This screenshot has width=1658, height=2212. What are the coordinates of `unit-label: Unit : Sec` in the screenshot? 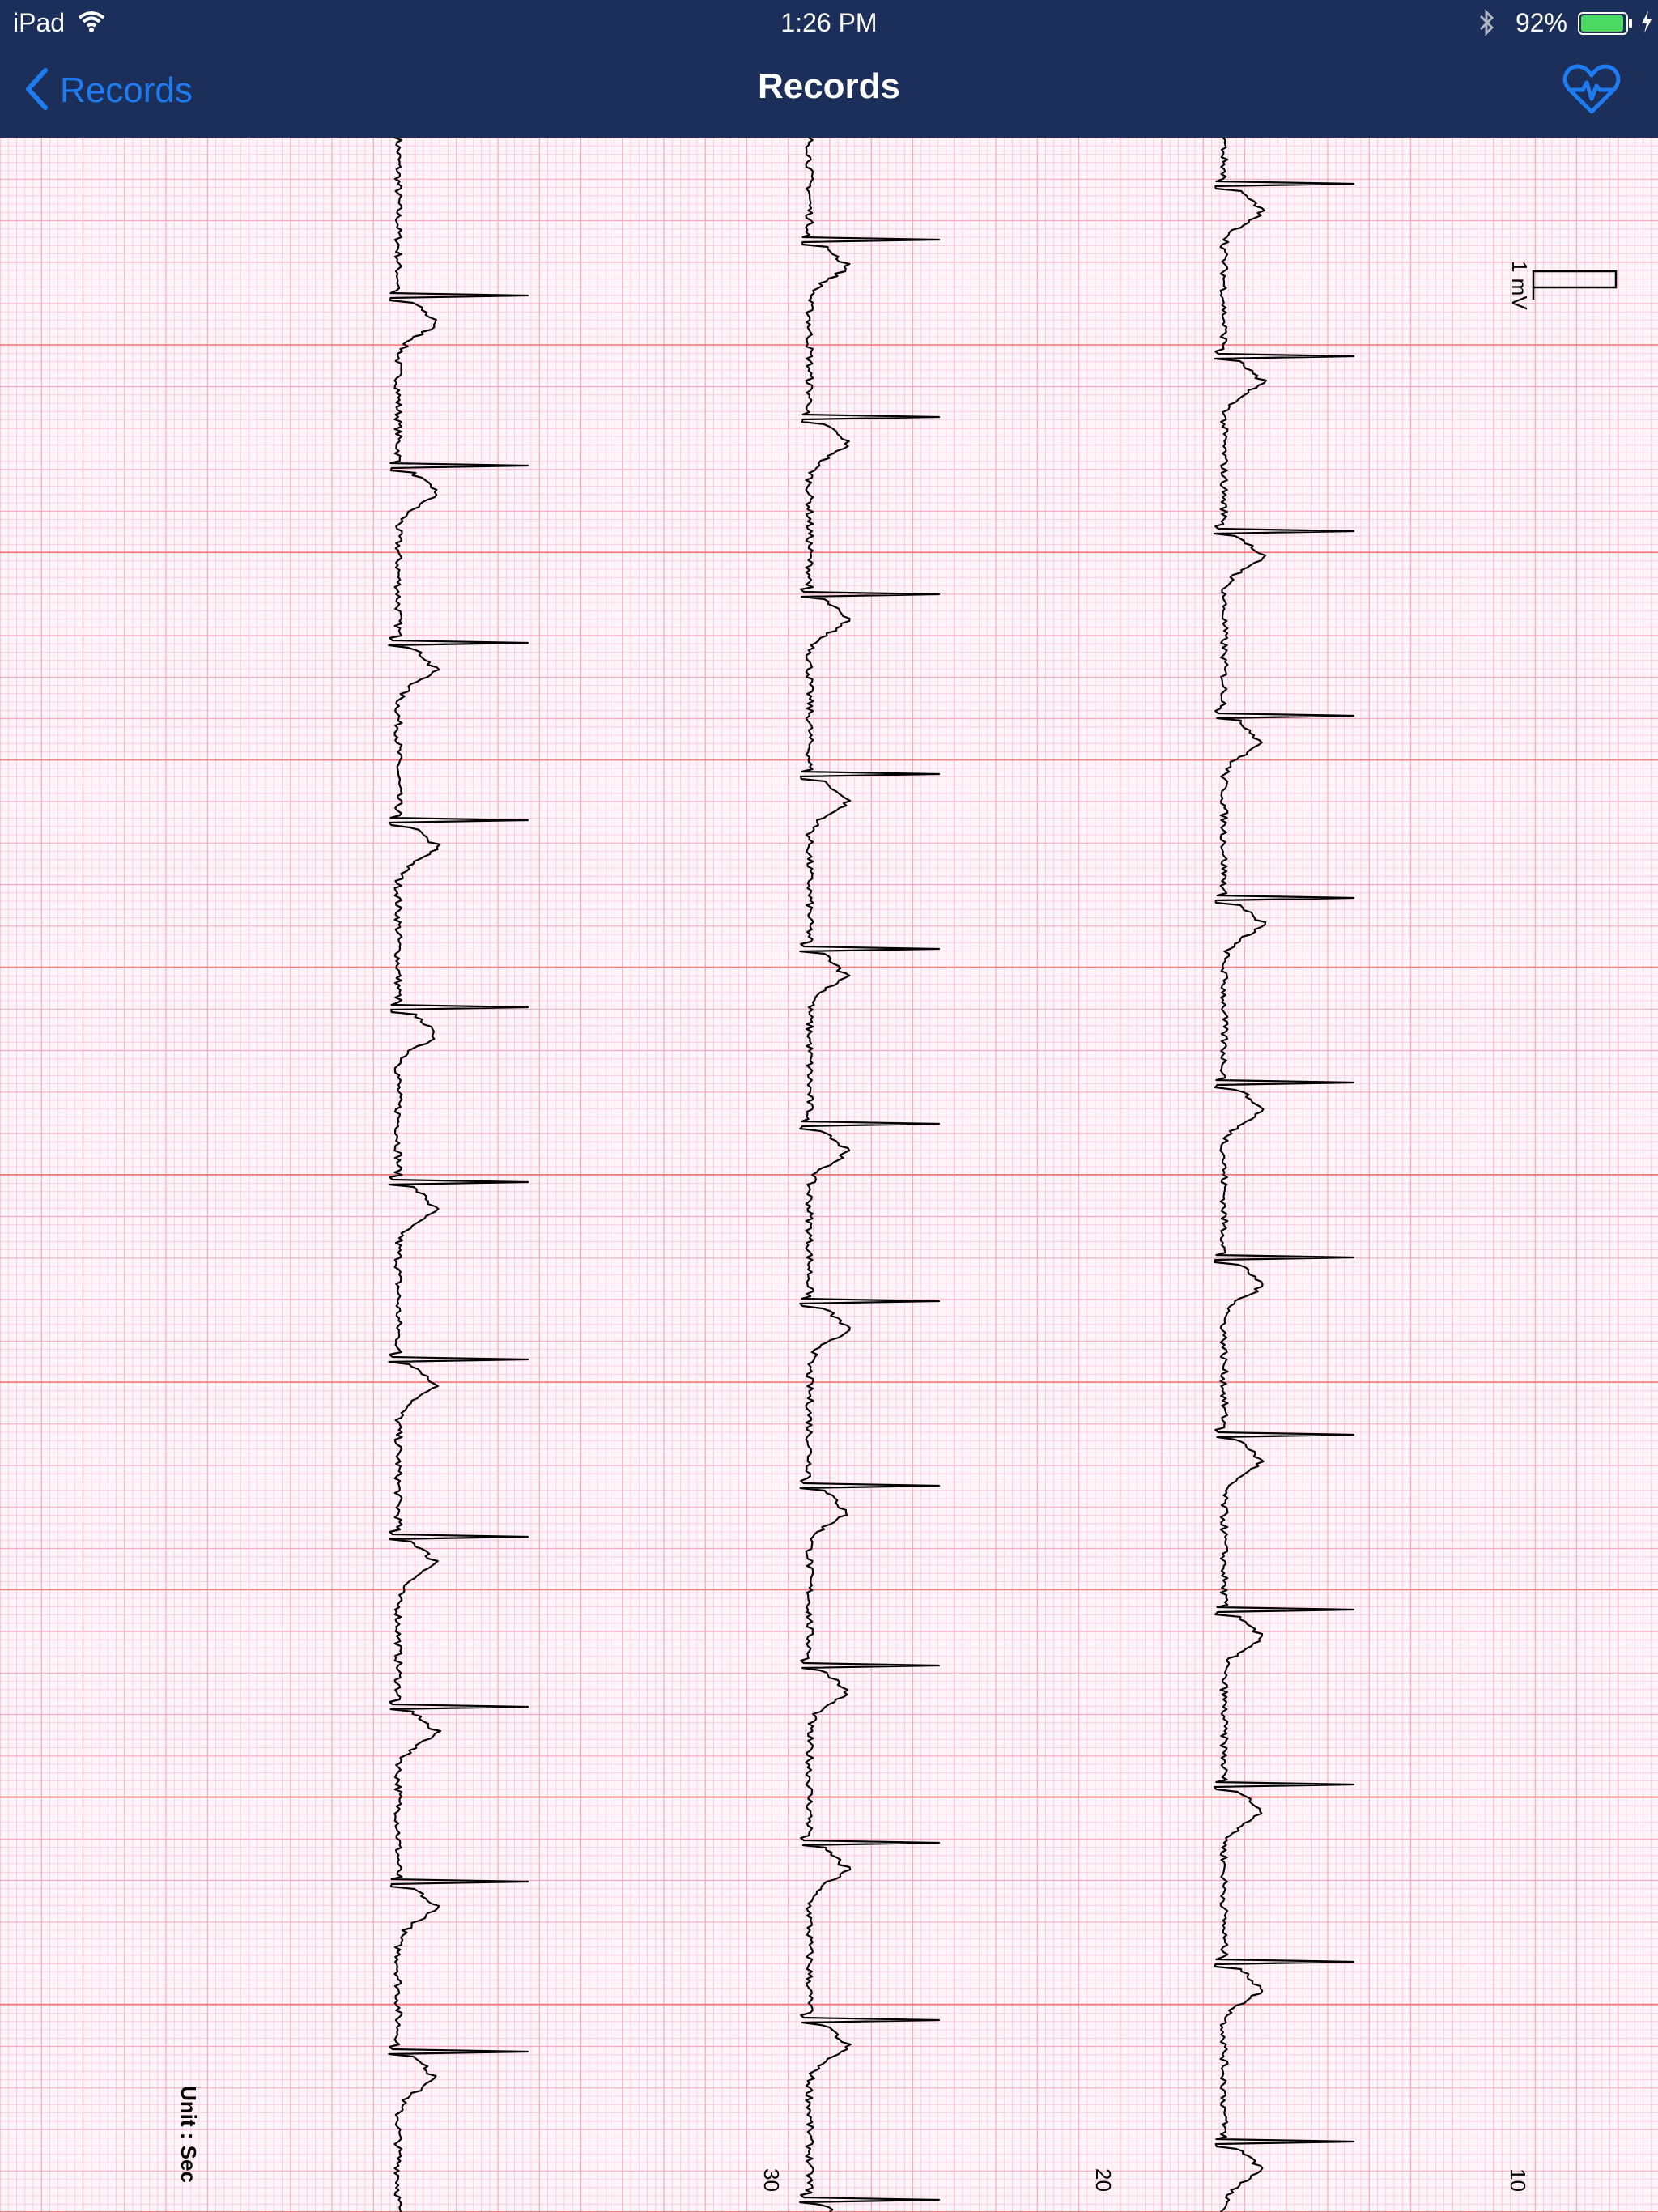 It's located at (188, 2134).